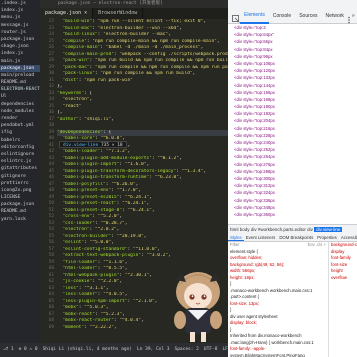 The width and height of the screenshot is (357, 357). Describe the element at coordinates (20, 75) in the screenshot. I see `sidebar-file-item: main/preload` at that location.